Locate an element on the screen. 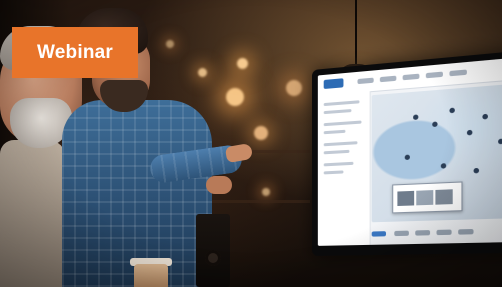 The height and width of the screenshot is (287, 502). app-bottom-bar is located at coordinates (436, 233).